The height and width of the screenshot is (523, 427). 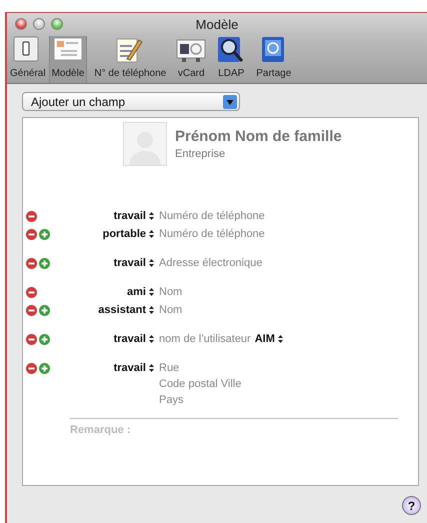 I want to click on toolbar-tab: N° de téléphone, so click(x=130, y=59).